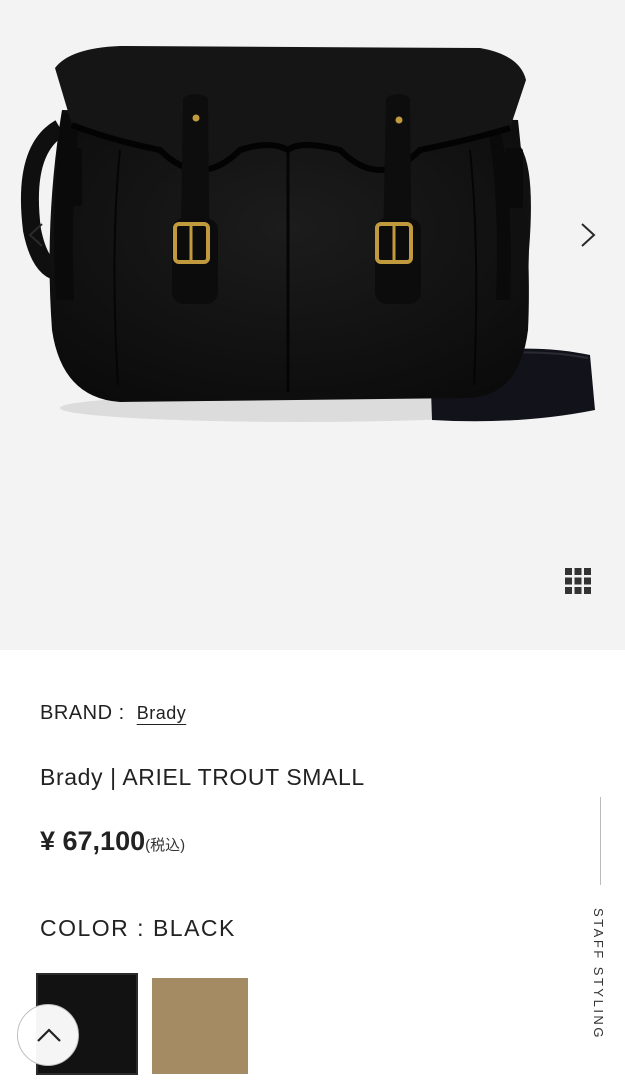  Describe the element at coordinates (200, 1026) in the screenshot. I see `color-swatch-khaki` at that location.